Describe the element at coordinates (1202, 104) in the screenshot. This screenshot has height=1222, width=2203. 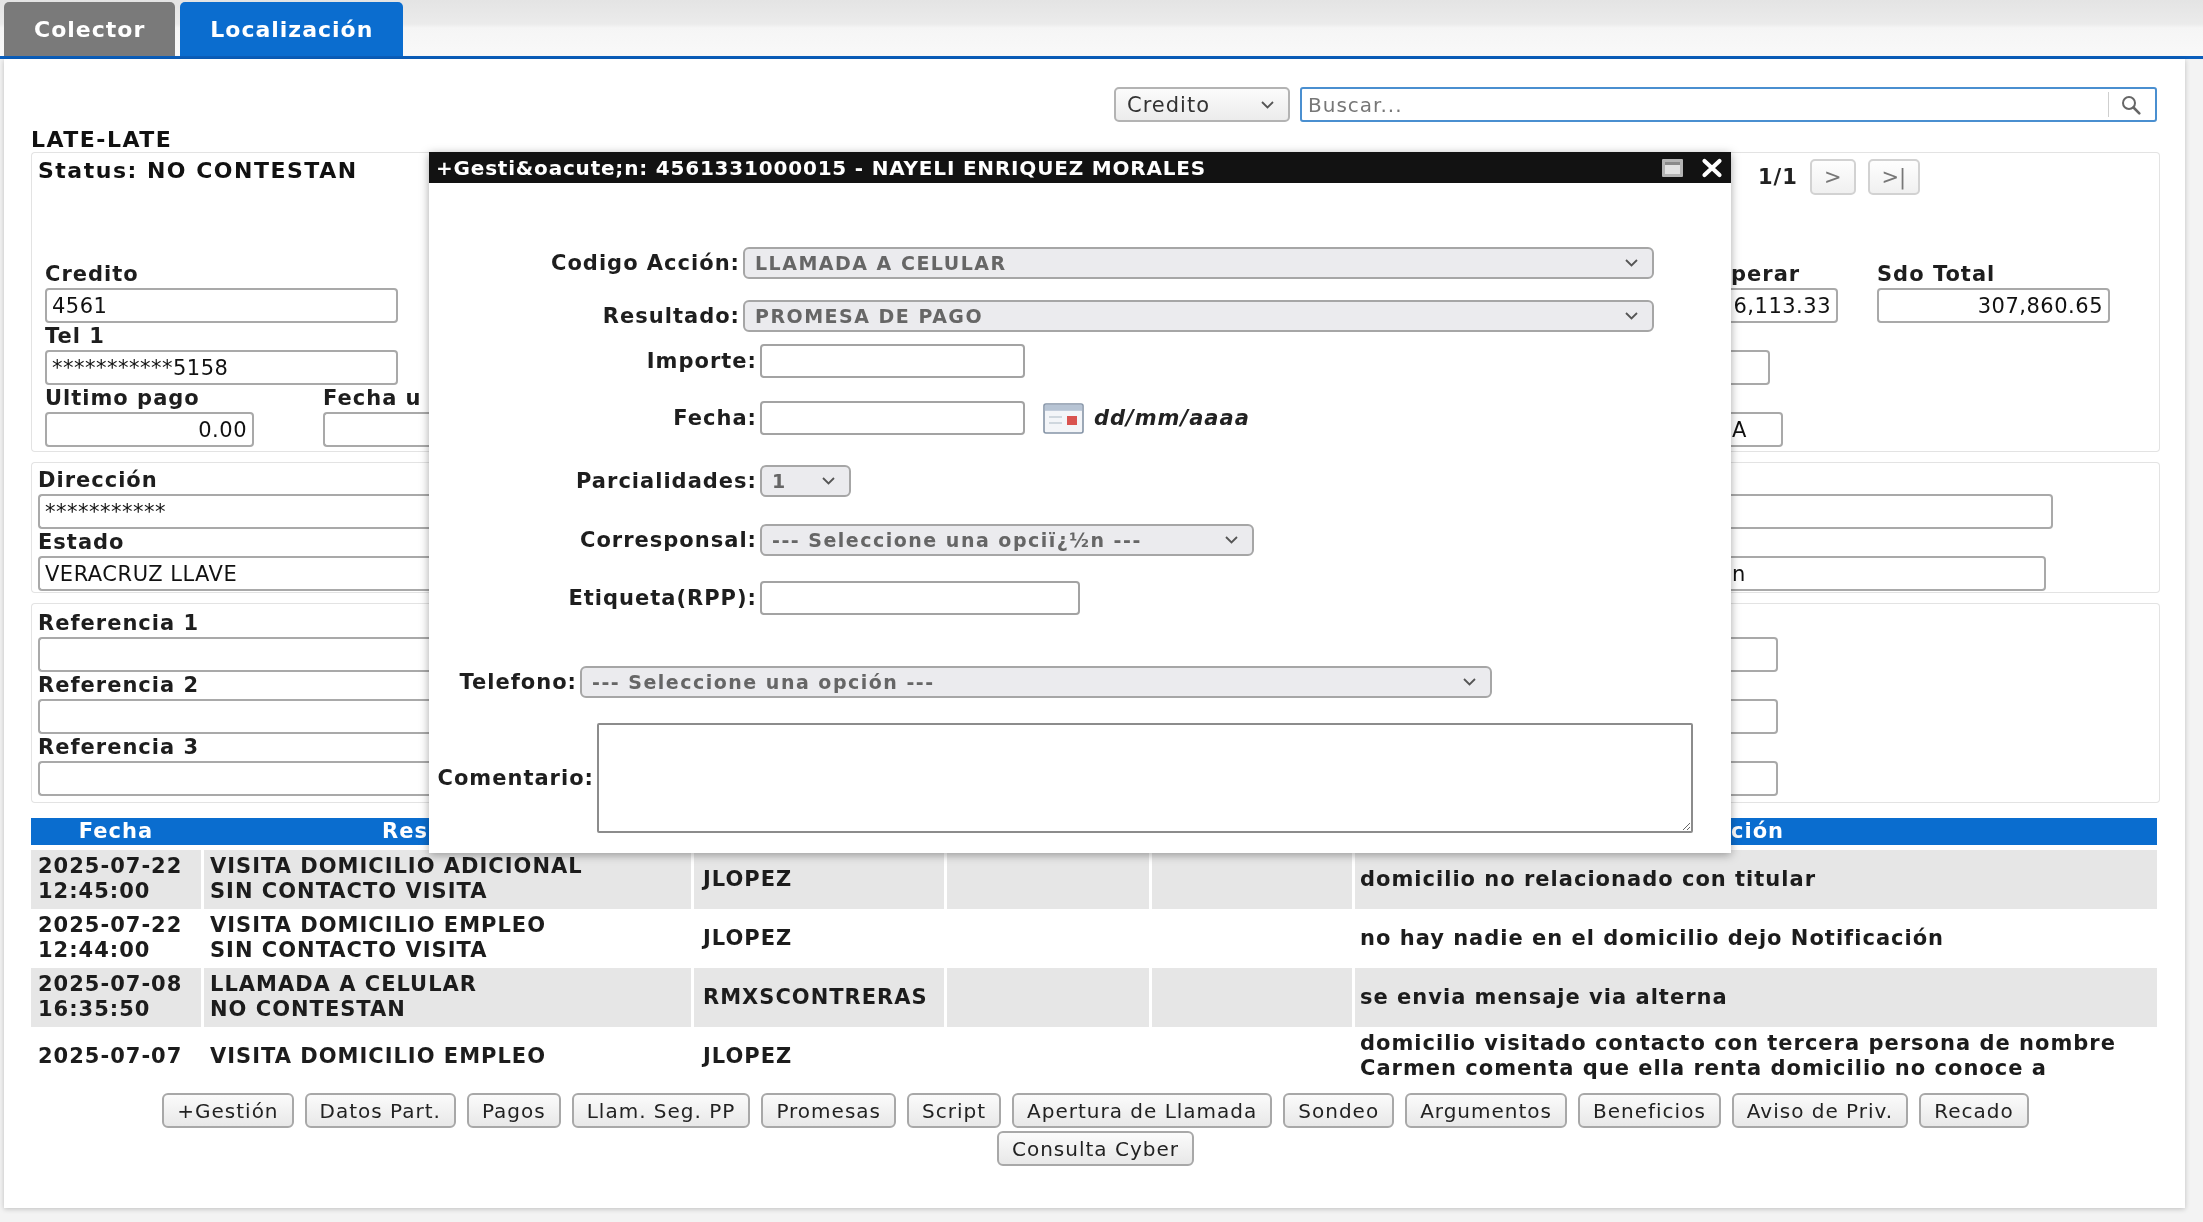
I see `filter-dropdown: Credito` at that location.